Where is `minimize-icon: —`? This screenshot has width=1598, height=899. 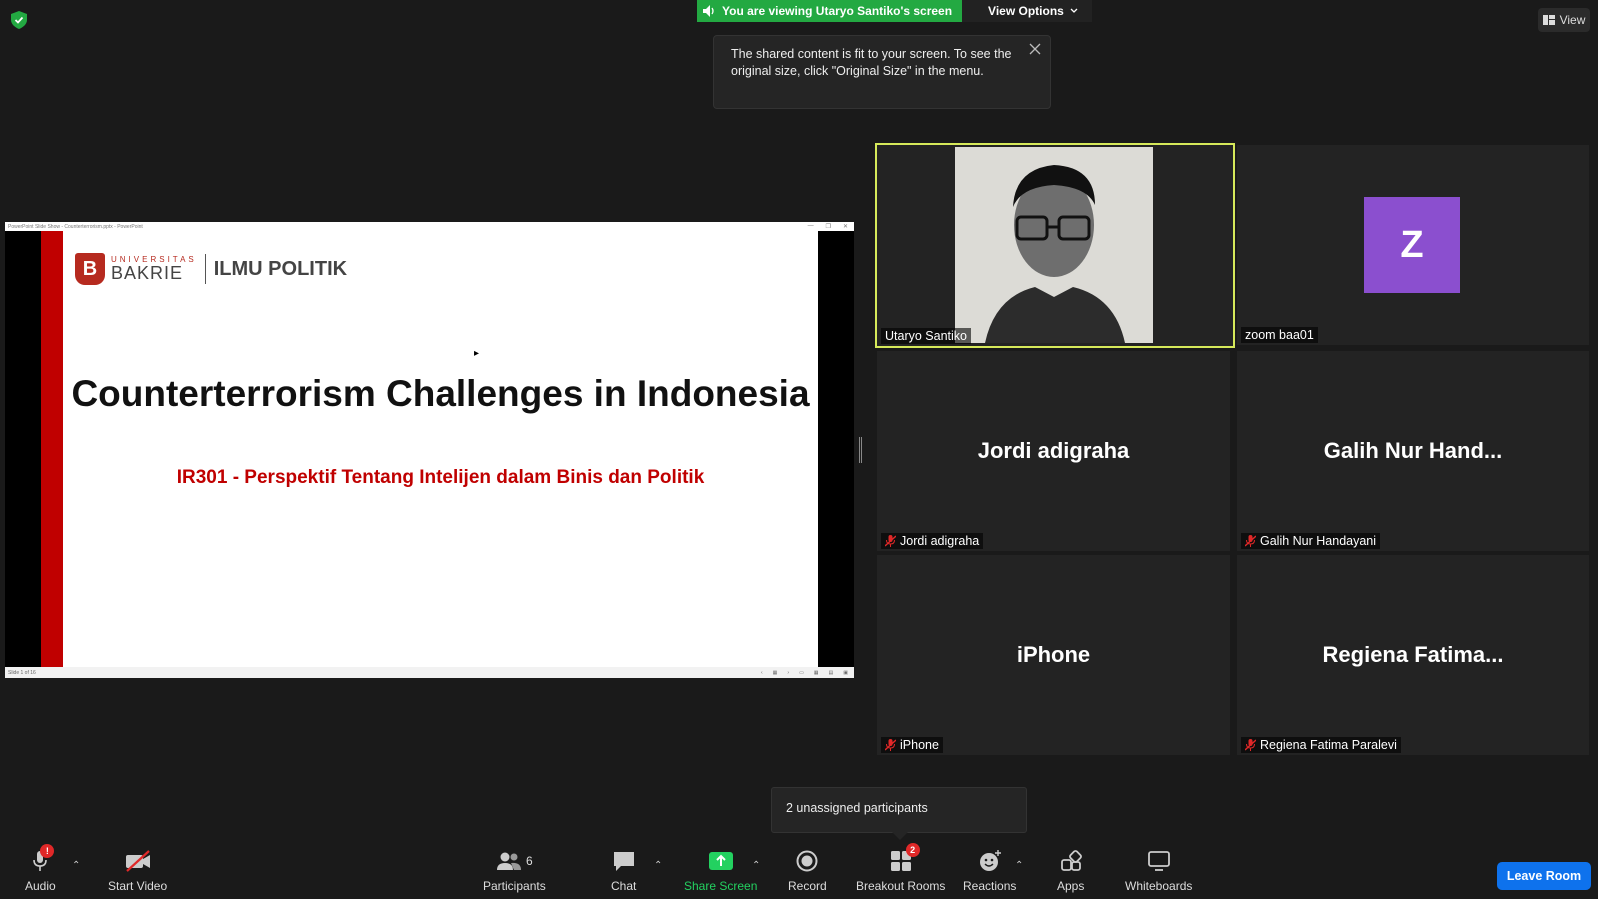 minimize-icon: — is located at coordinates (810, 226).